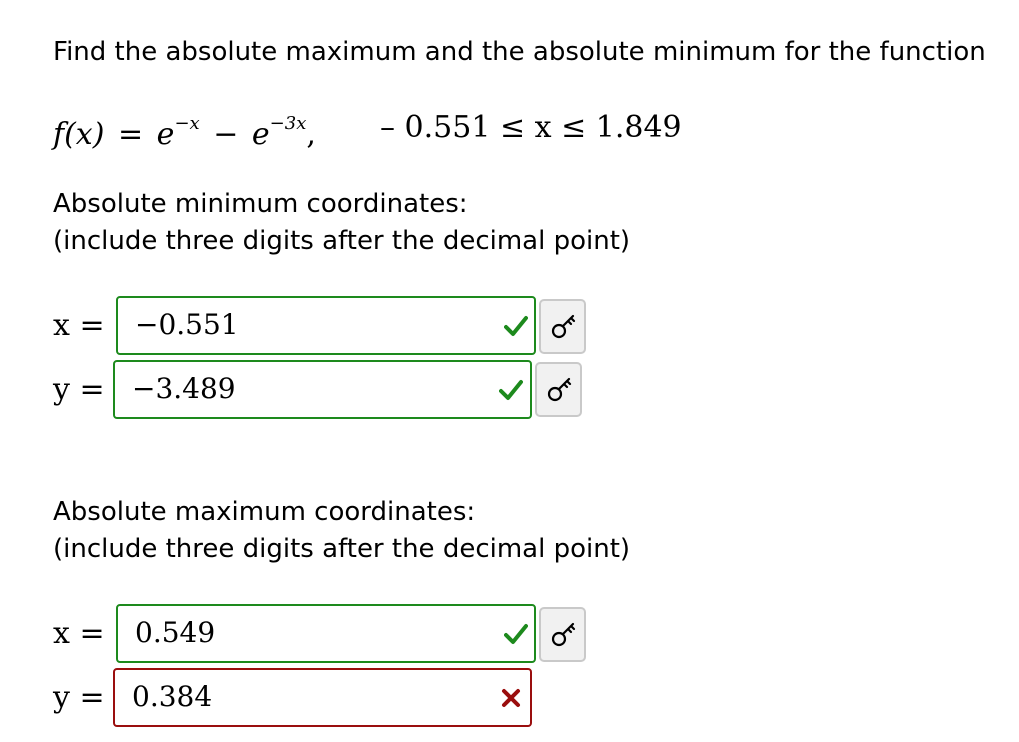 The image size is (1019, 742). I want to click on min-x-value: −0.551, so click(187, 324).